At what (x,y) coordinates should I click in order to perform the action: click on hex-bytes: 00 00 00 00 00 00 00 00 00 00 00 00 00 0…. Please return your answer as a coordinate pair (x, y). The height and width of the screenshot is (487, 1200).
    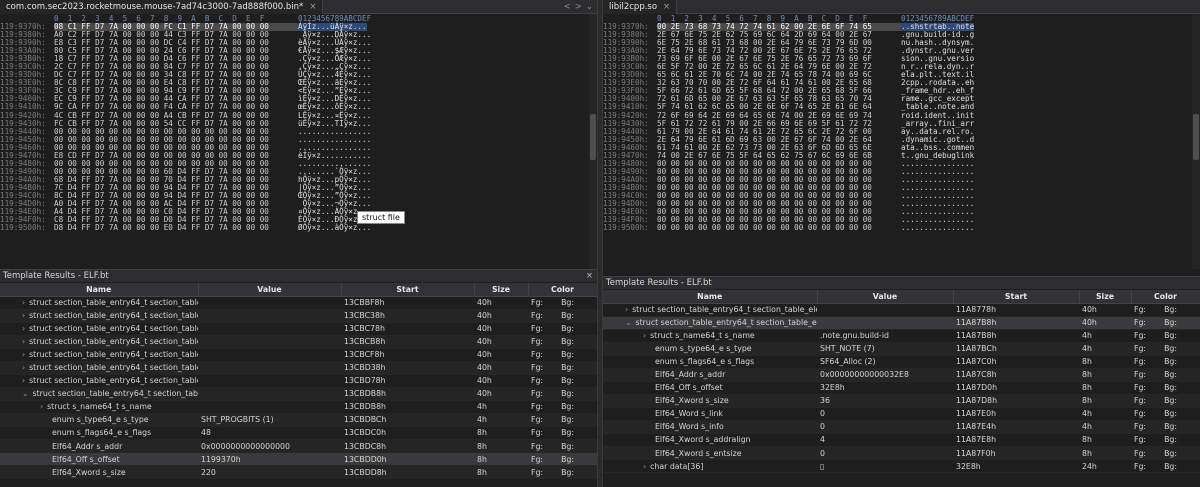
    Looking at the image, I should click on (779, 228).